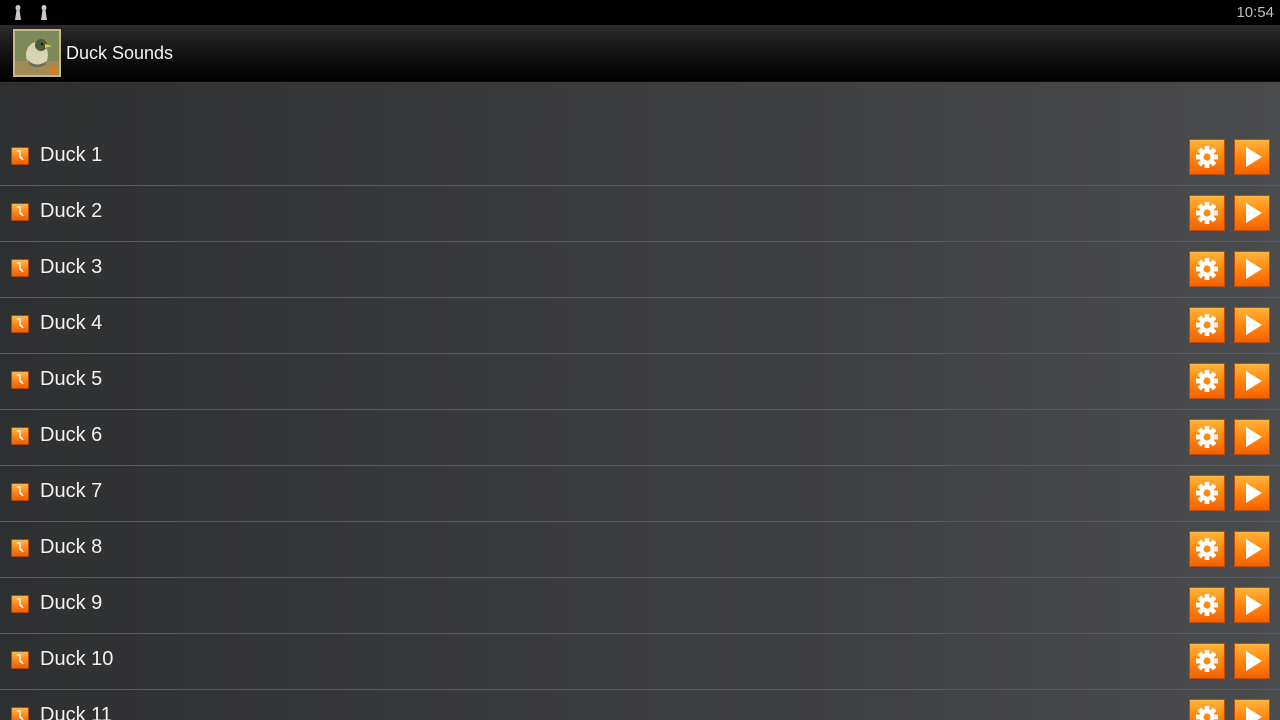 The height and width of the screenshot is (720, 1280). What do you see at coordinates (71, 491) in the screenshot?
I see `list-item-label: Duck 7` at bounding box center [71, 491].